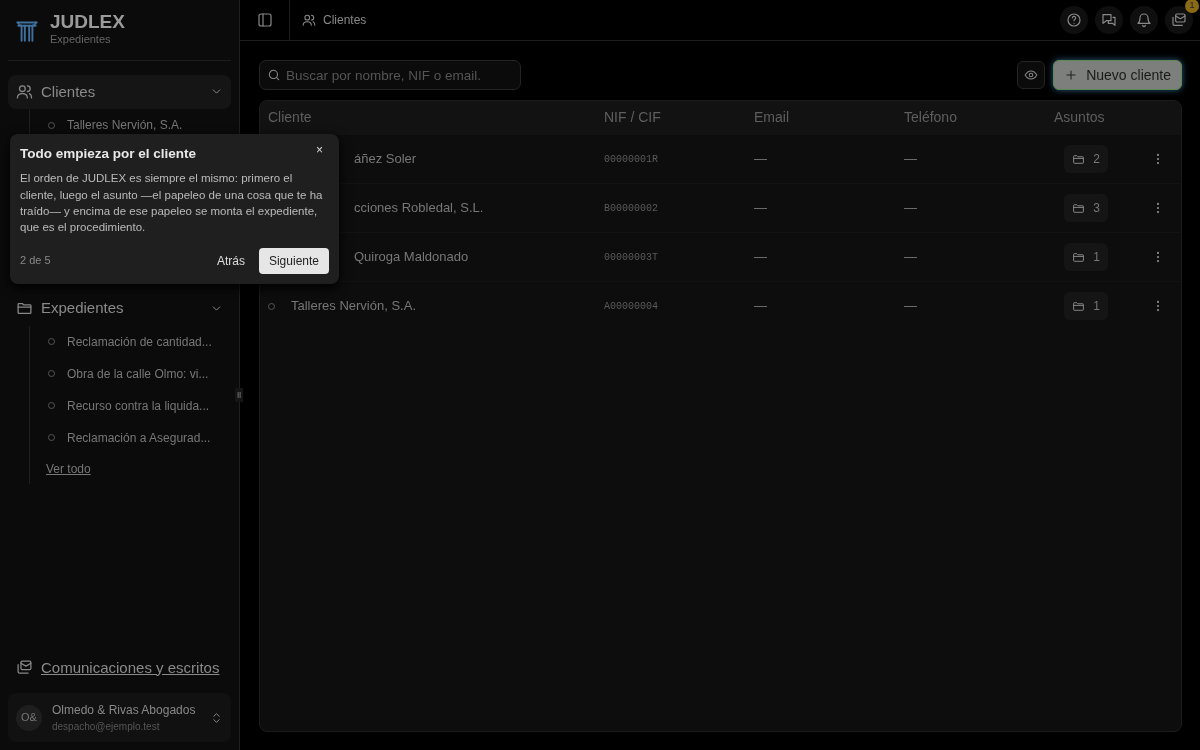 The width and height of the screenshot is (1200, 750). Describe the element at coordinates (631, 159) in the screenshot. I see `tax-id: 00000001R` at that location.